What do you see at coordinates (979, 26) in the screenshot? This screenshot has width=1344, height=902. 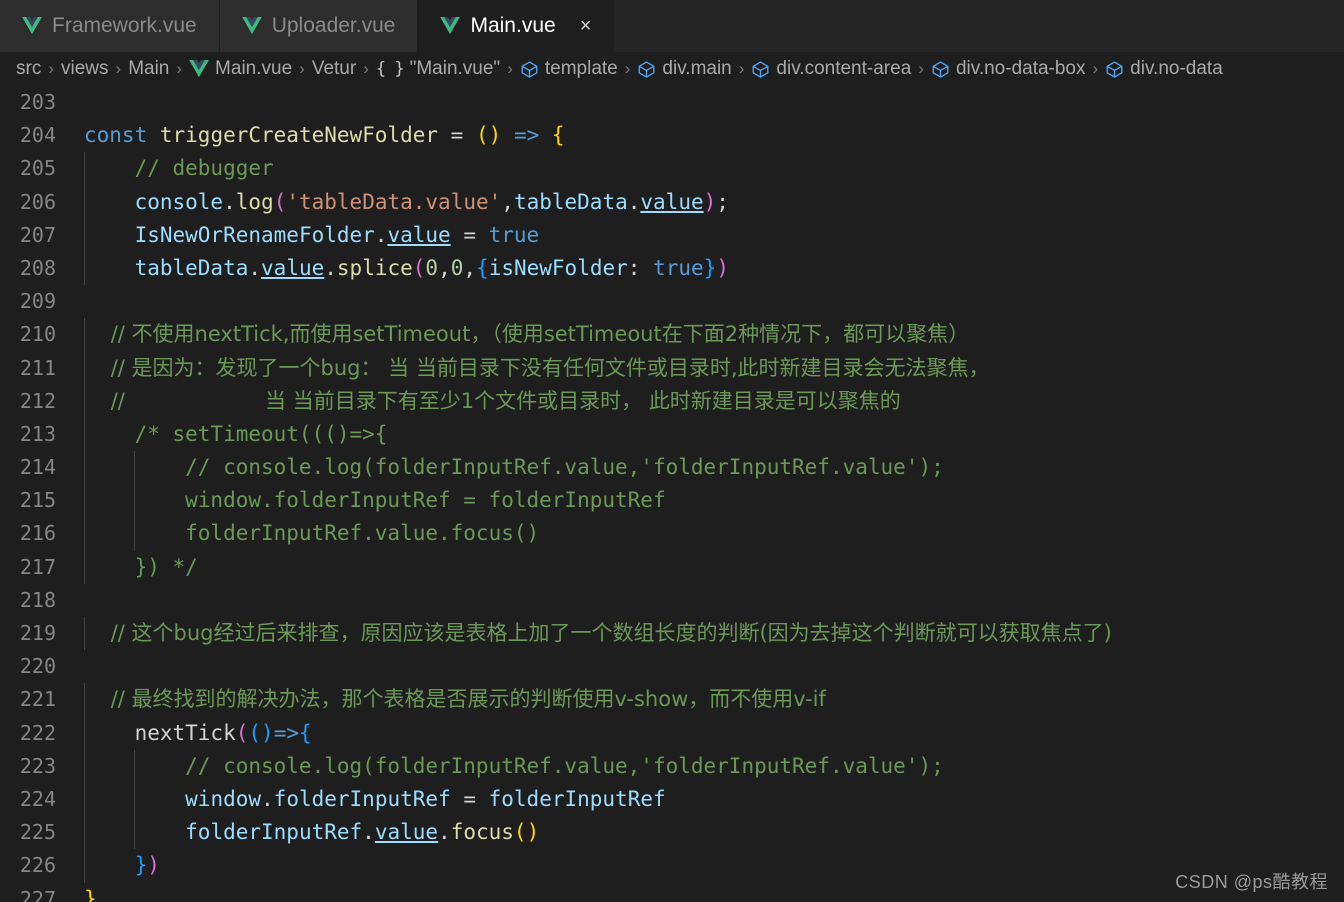 I see `tab-bar-empty-space` at bounding box center [979, 26].